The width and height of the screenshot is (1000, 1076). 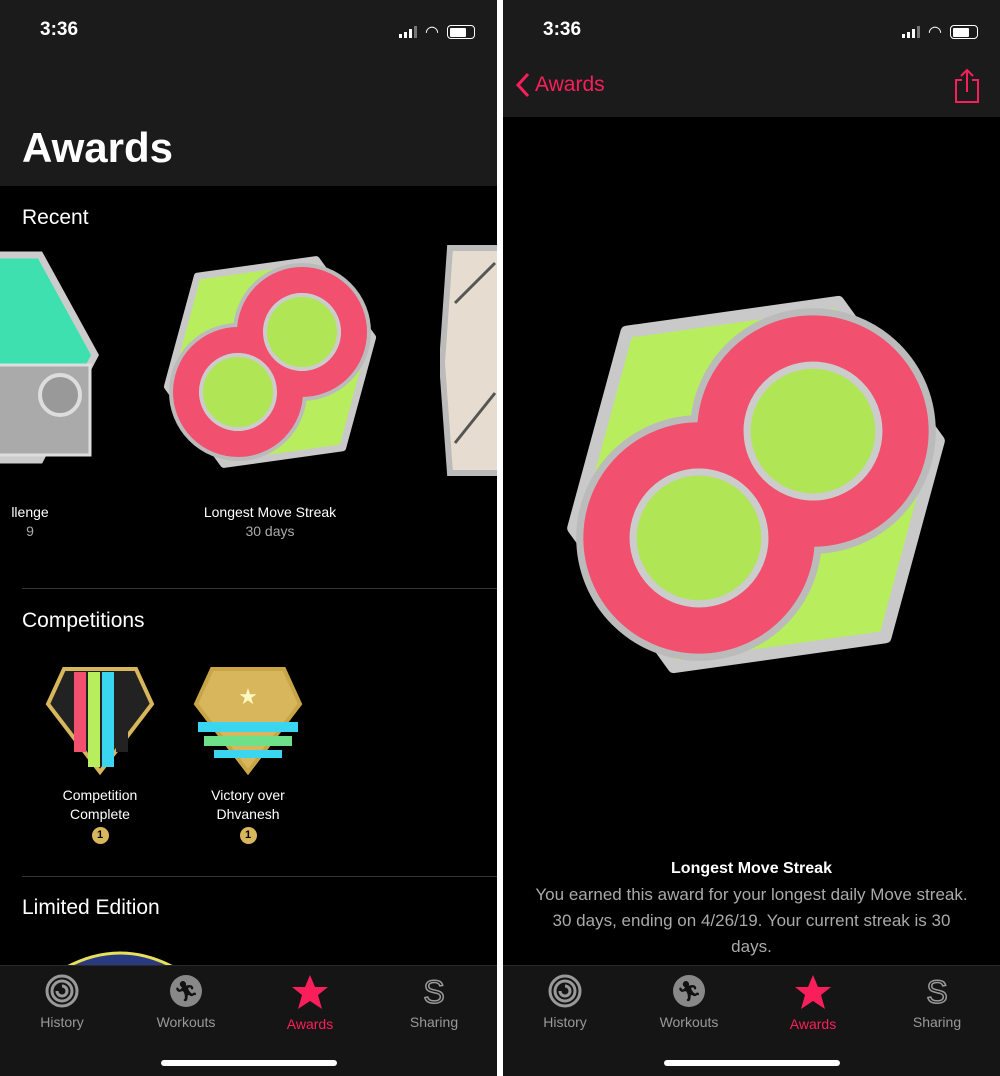 What do you see at coordinates (522, 85) in the screenshot?
I see `chevron-left-icon` at bounding box center [522, 85].